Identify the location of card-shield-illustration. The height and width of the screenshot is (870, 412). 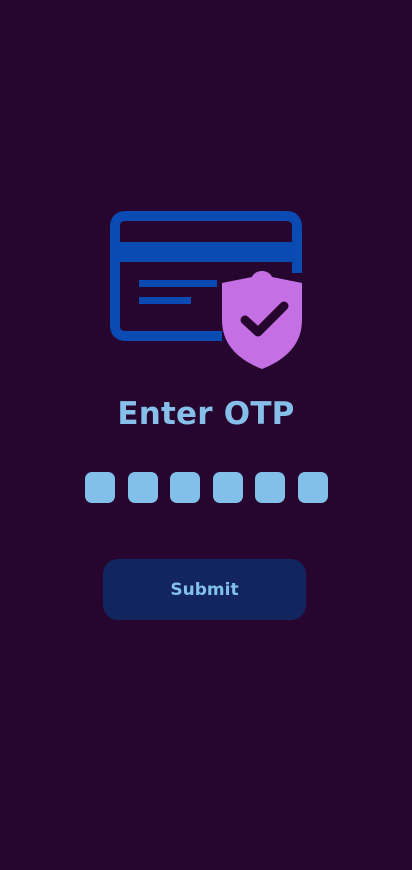
(206, 290).